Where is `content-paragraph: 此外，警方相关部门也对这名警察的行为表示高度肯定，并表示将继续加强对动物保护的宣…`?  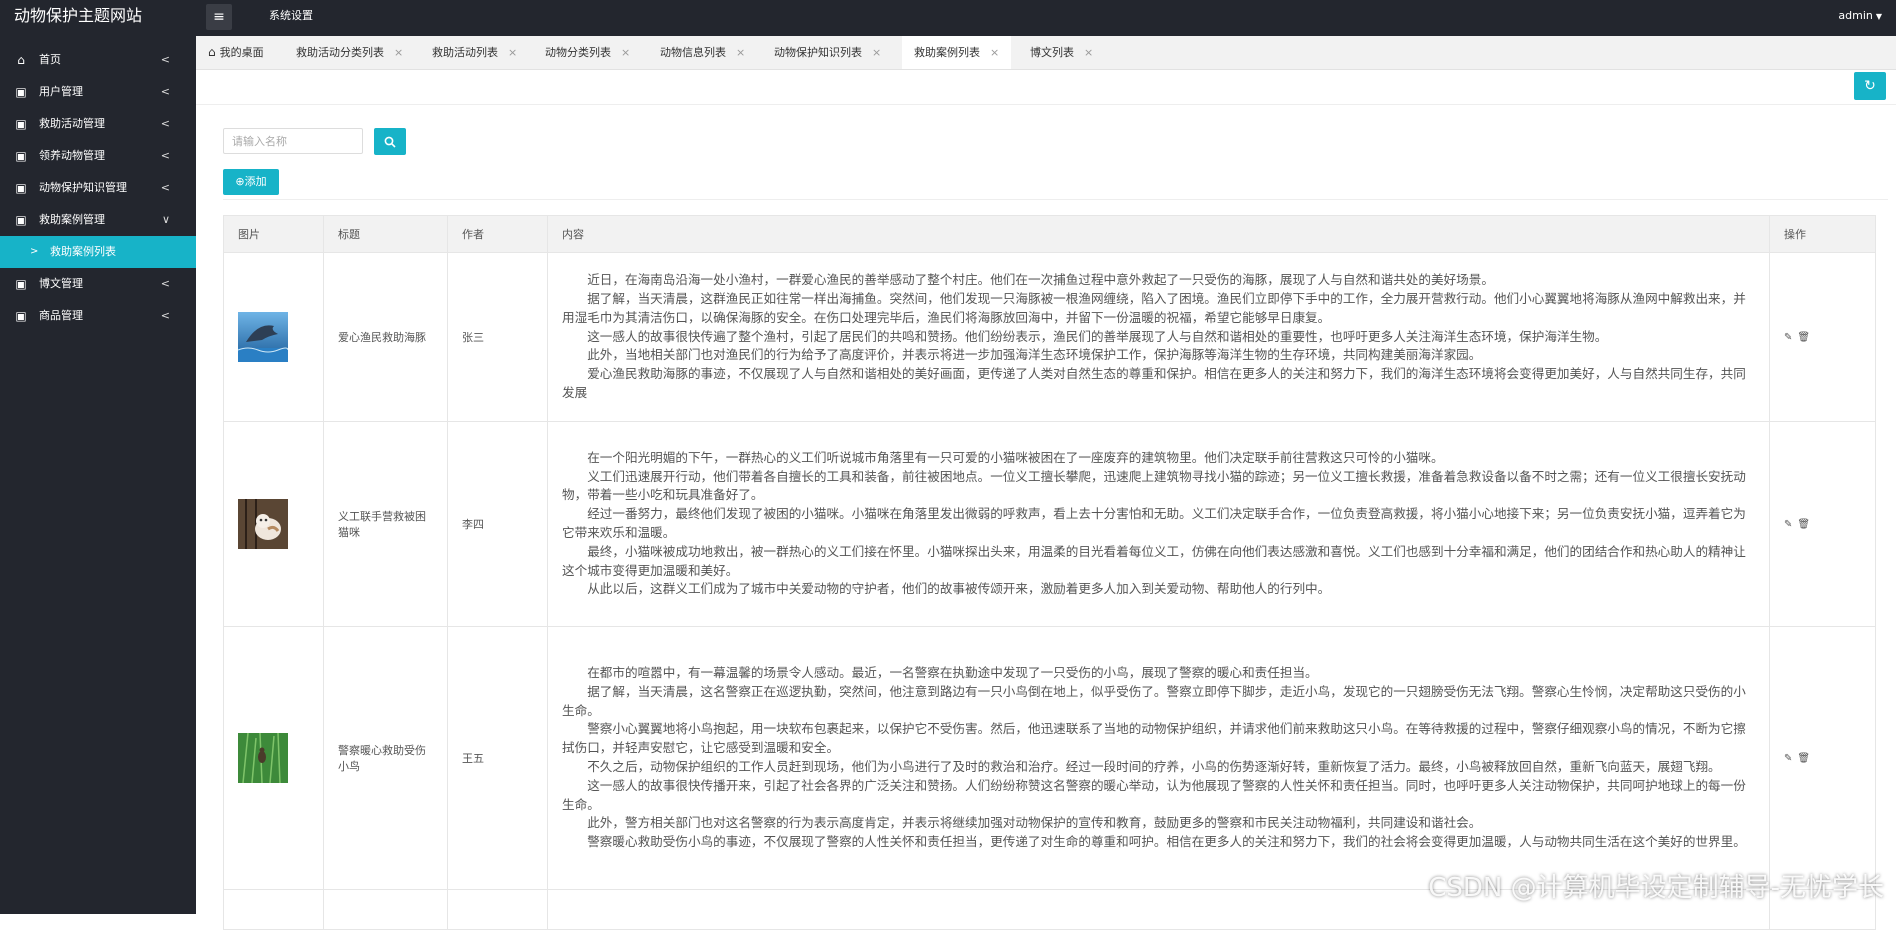
content-paragraph: 此外，警方相关部门也对这名警察的行为表示高度肯定，并表示将继续加强对动物保护的宣… is located at coordinates (1034, 823).